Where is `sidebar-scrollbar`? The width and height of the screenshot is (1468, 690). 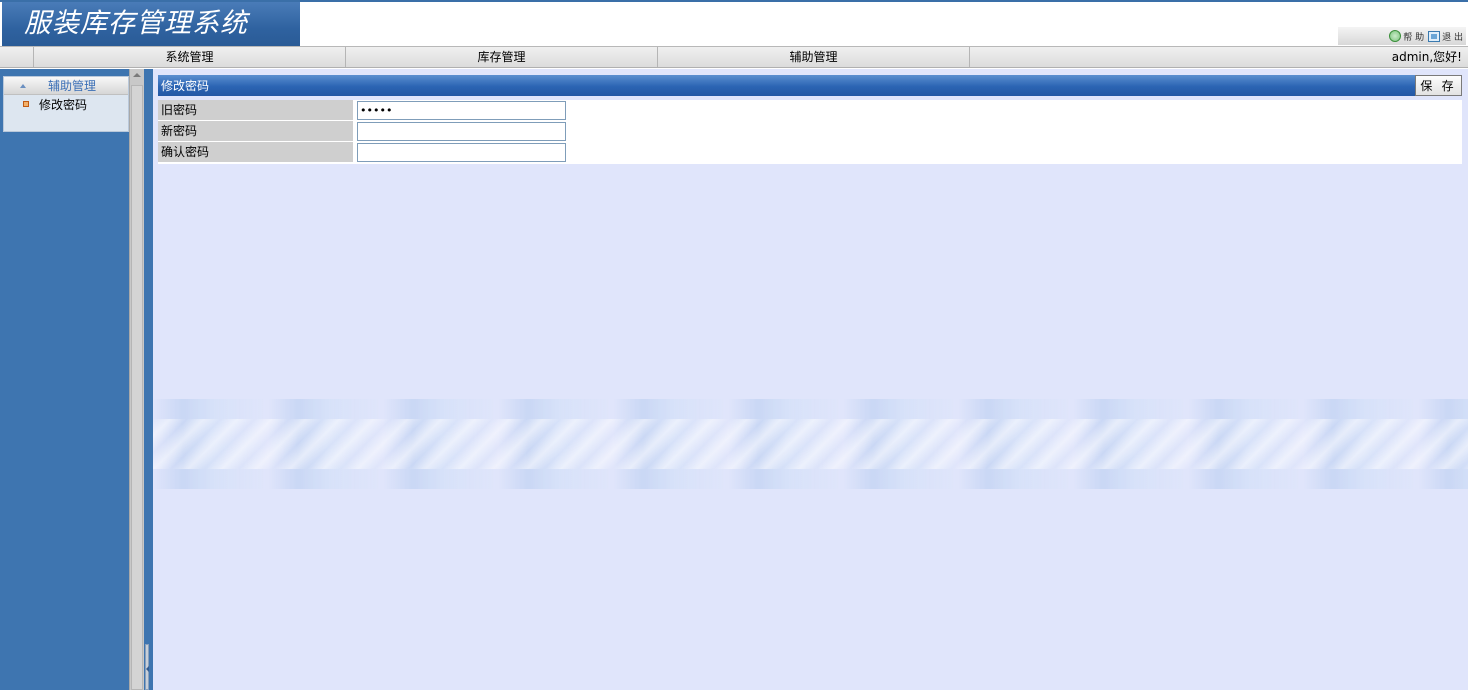 sidebar-scrollbar is located at coordinates (136, 379).